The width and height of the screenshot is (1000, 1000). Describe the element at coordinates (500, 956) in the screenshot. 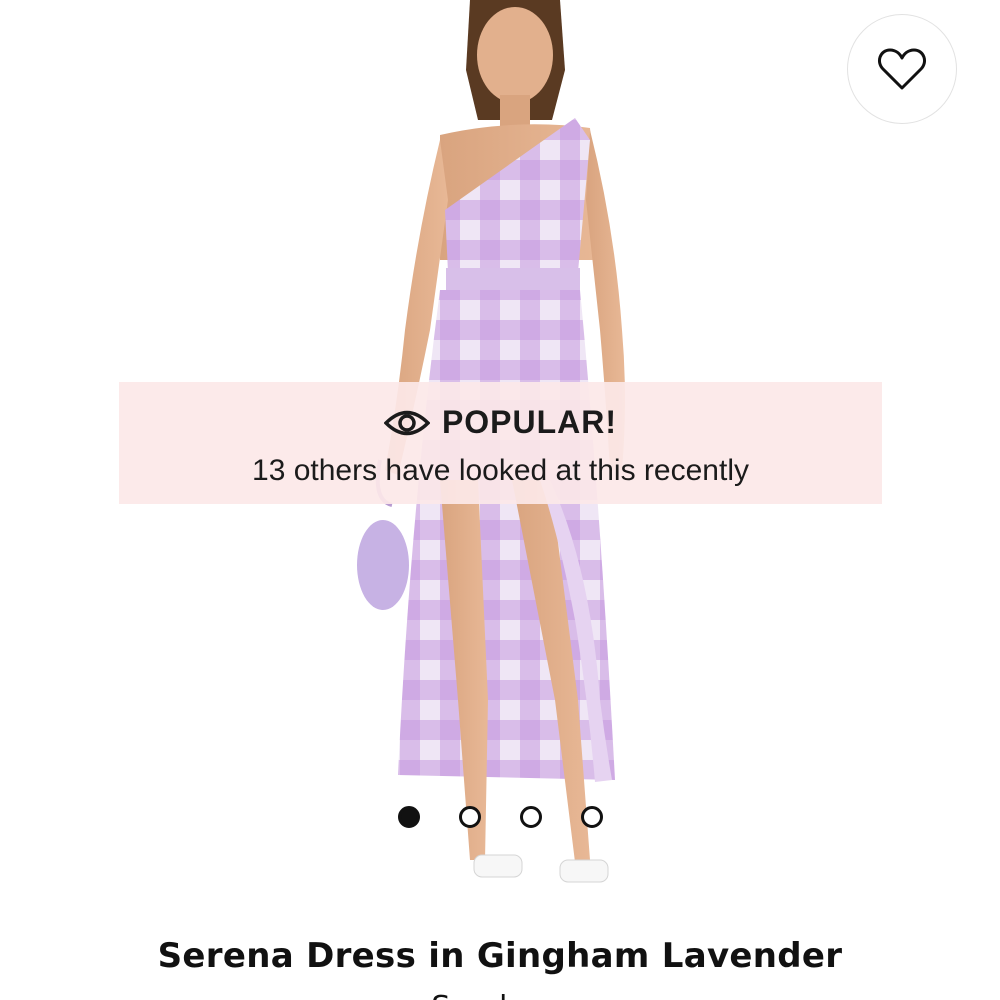

I see `product-title: Serena Dress in Gingham Lavender` at that location.